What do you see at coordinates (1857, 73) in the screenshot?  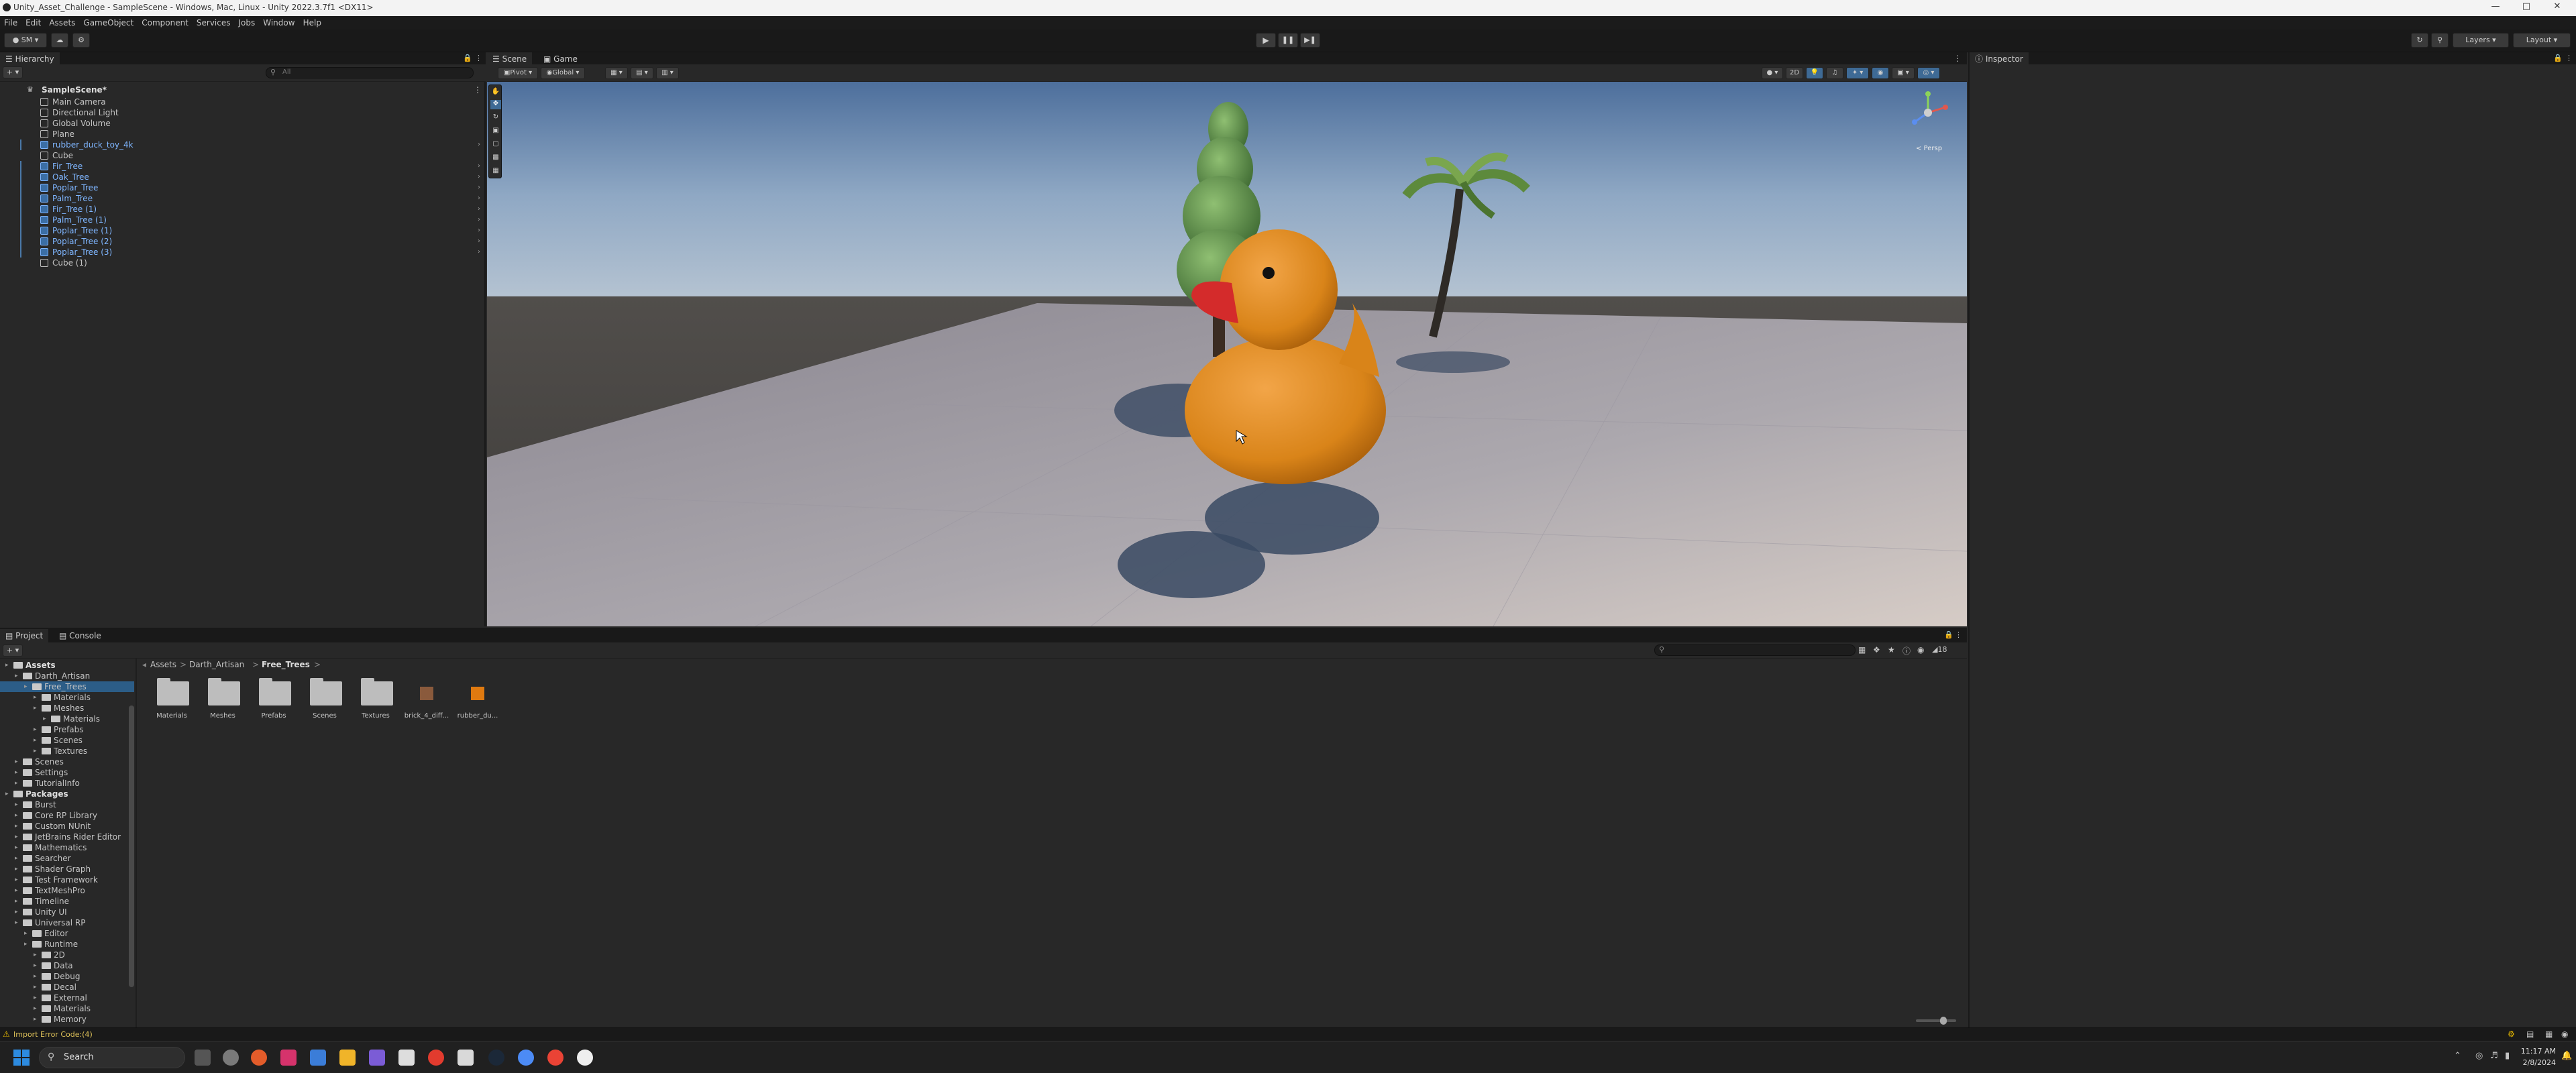 I see `effects-toggle: ✦ ▾` at bounding box center [1857, 73].